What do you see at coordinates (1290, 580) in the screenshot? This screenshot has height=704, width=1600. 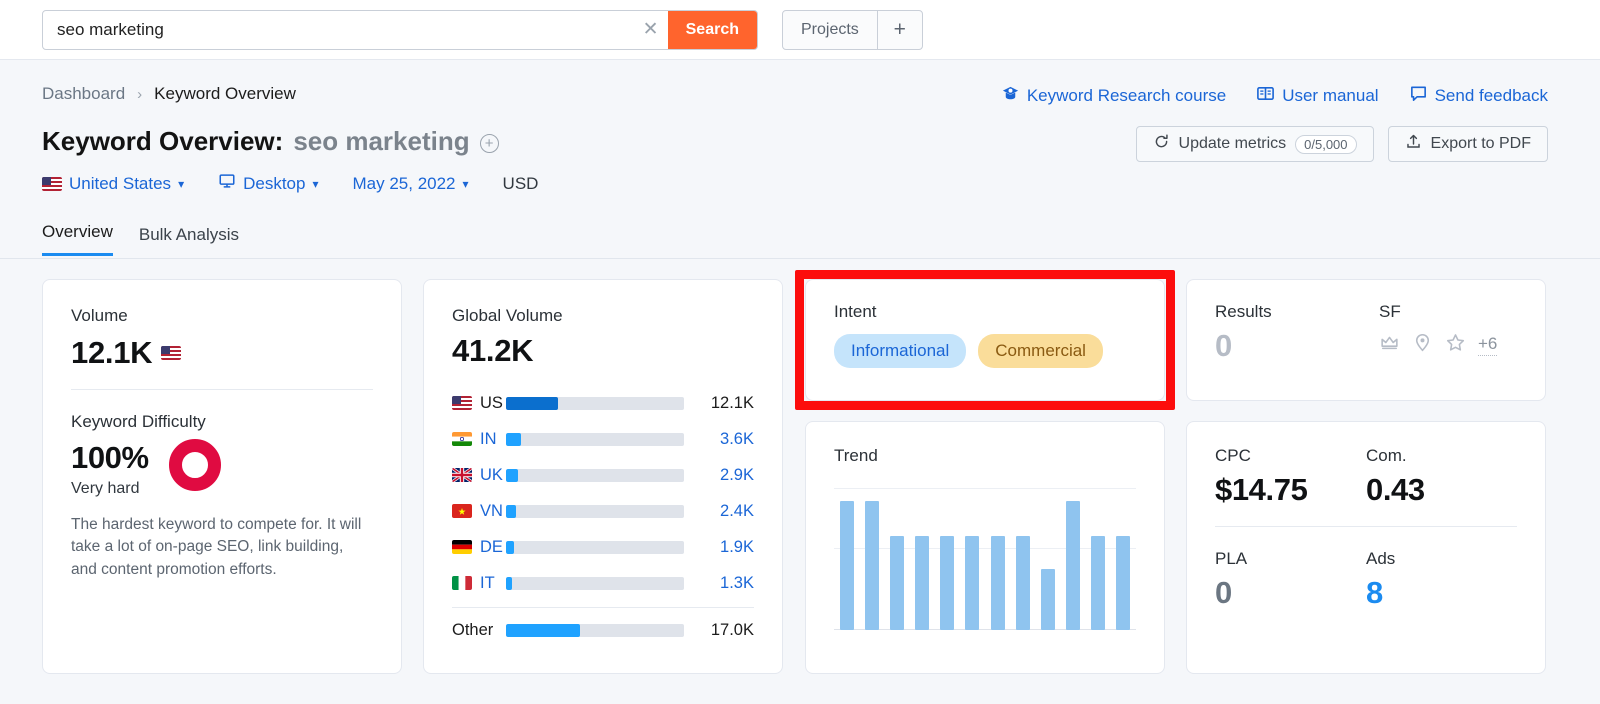 I see `pla-cell: PLA 0` at bounding box center [1290, 580].